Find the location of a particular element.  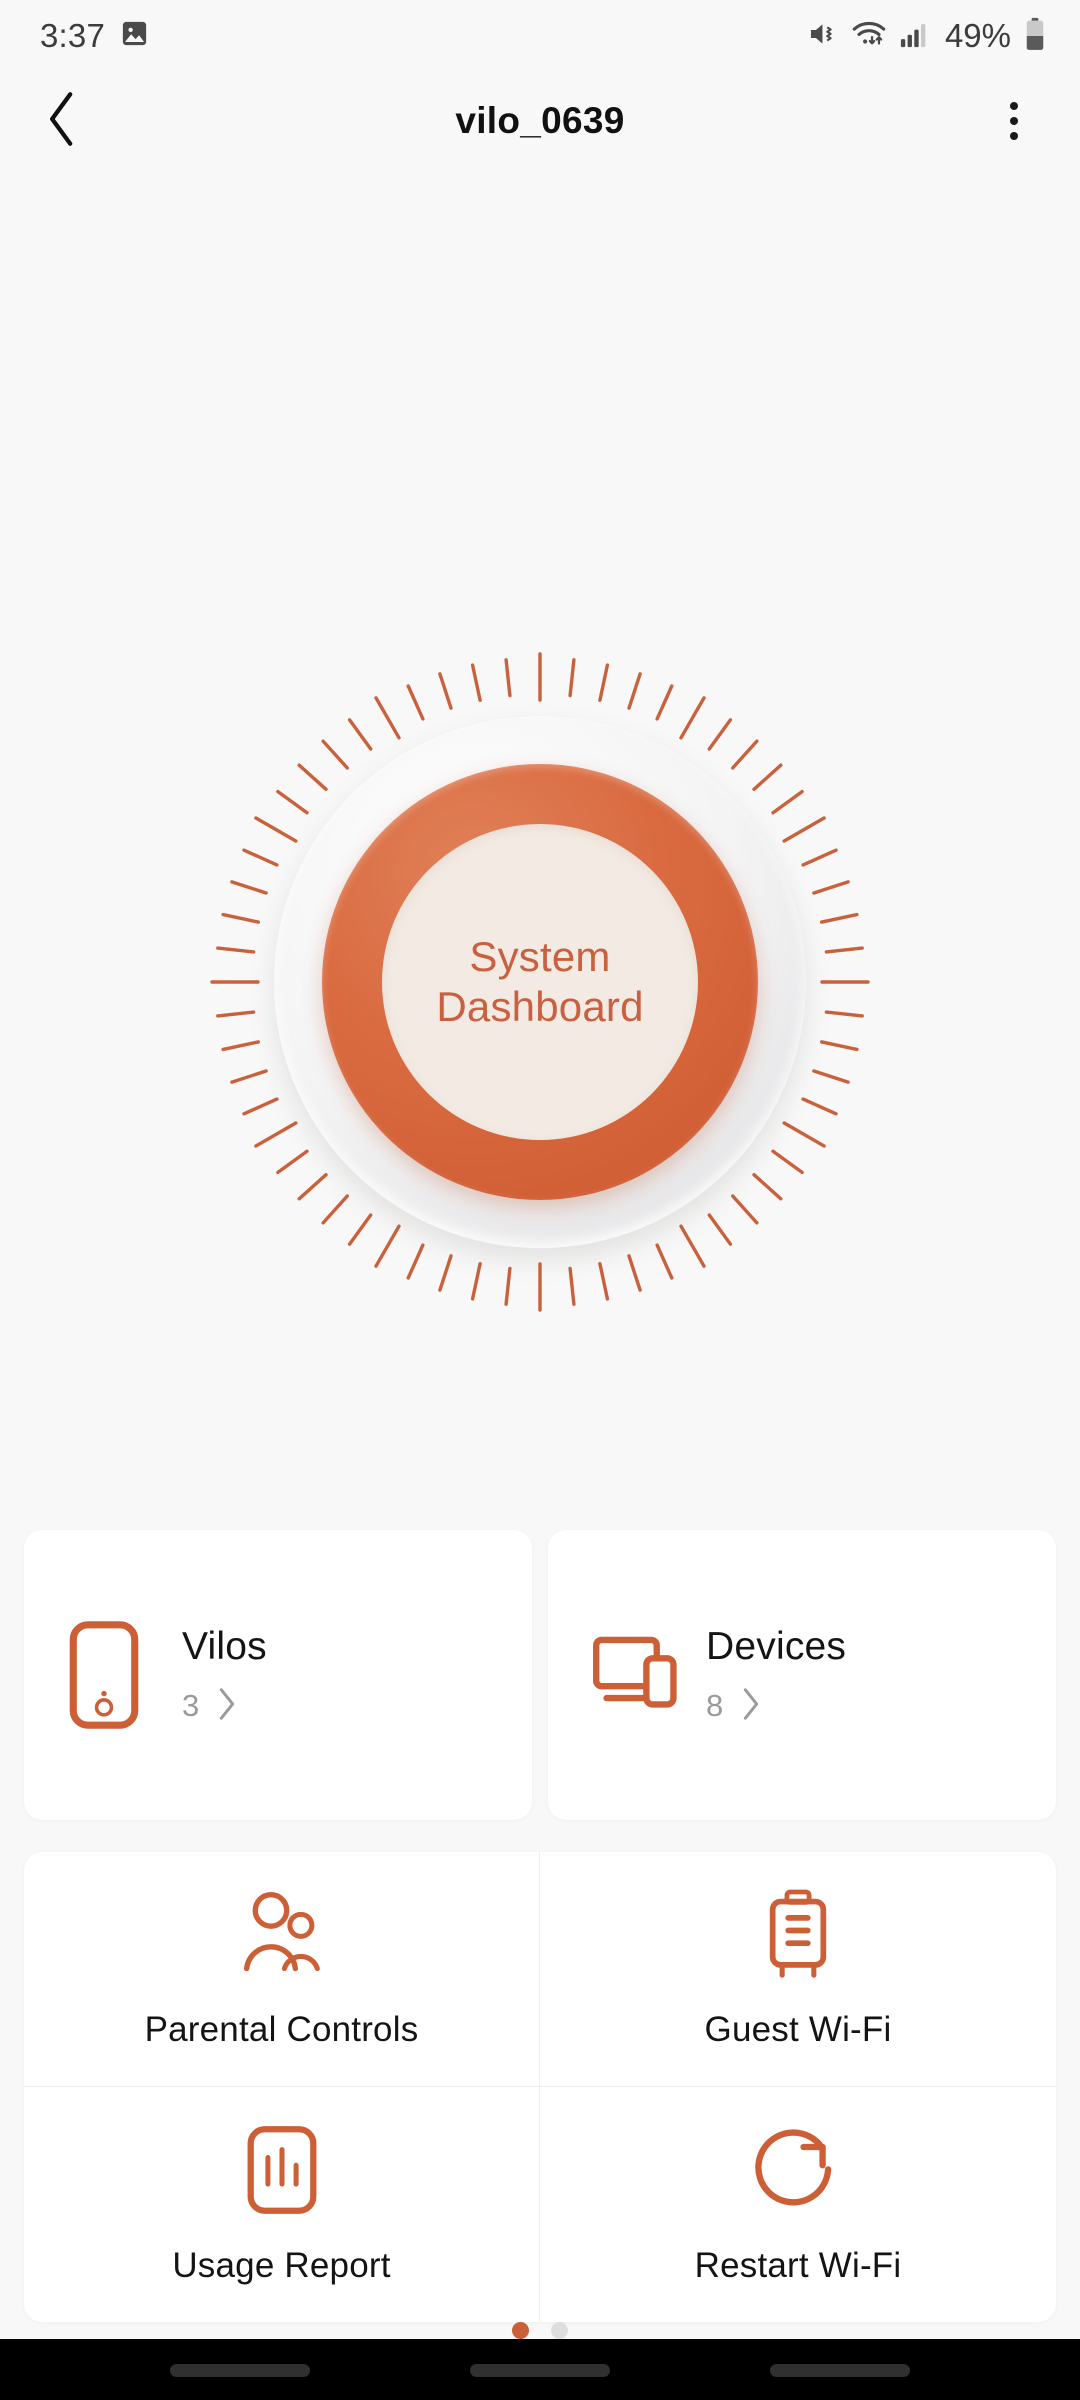

devices-count: 8 is located at coordinates (715, 1705).